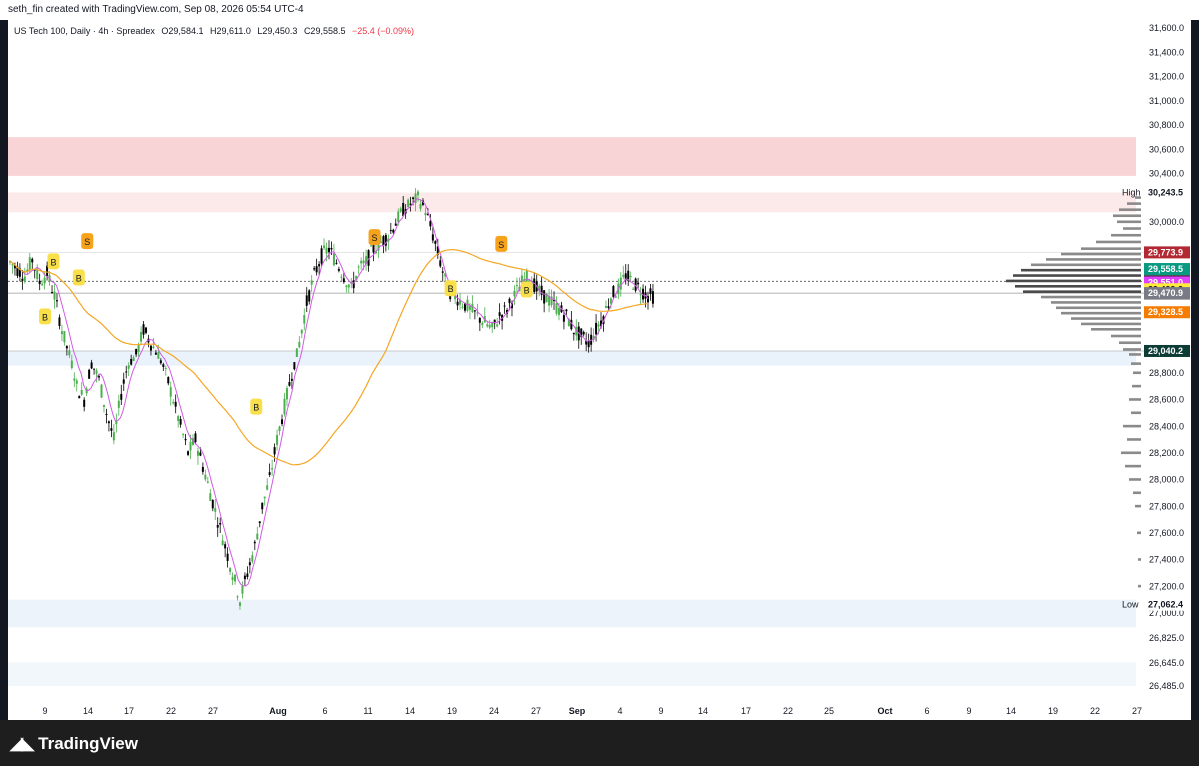 Image resolution: width=1199 pixels, height=766 pixels. Describe the element at coordinates (1130, 605) in the screenshot. I see `price-label-tag: Low` at that location.